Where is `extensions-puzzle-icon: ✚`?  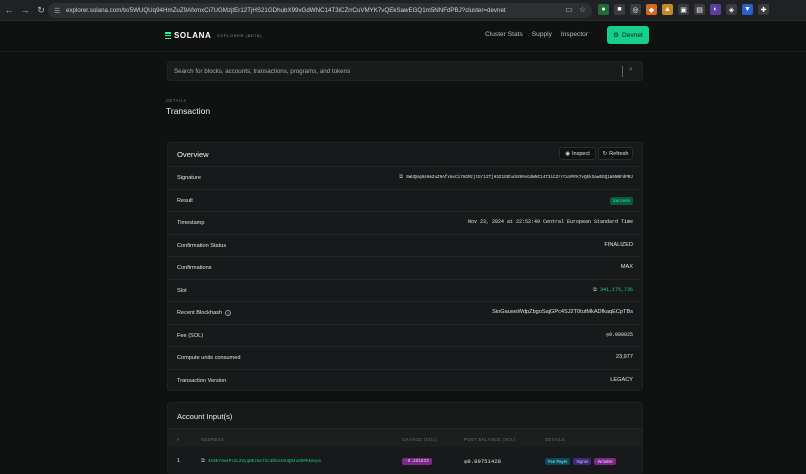
extensions-puzzle-icon: ✚ is located at coordinates (763, 9).